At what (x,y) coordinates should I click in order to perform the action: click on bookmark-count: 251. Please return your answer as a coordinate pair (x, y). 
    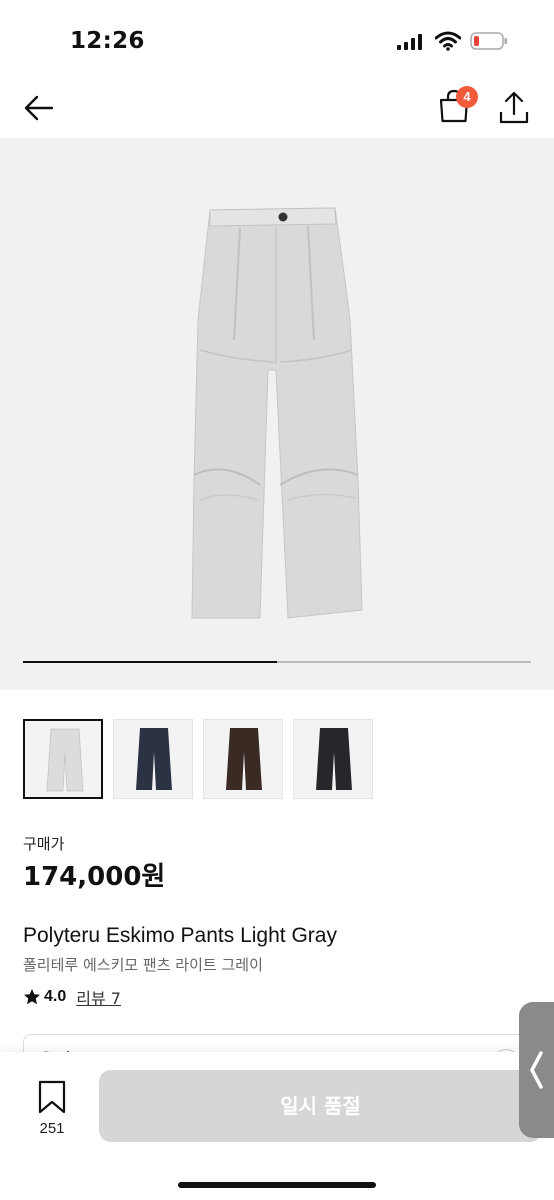
    Looking at the image, I should click on (52, 1128).